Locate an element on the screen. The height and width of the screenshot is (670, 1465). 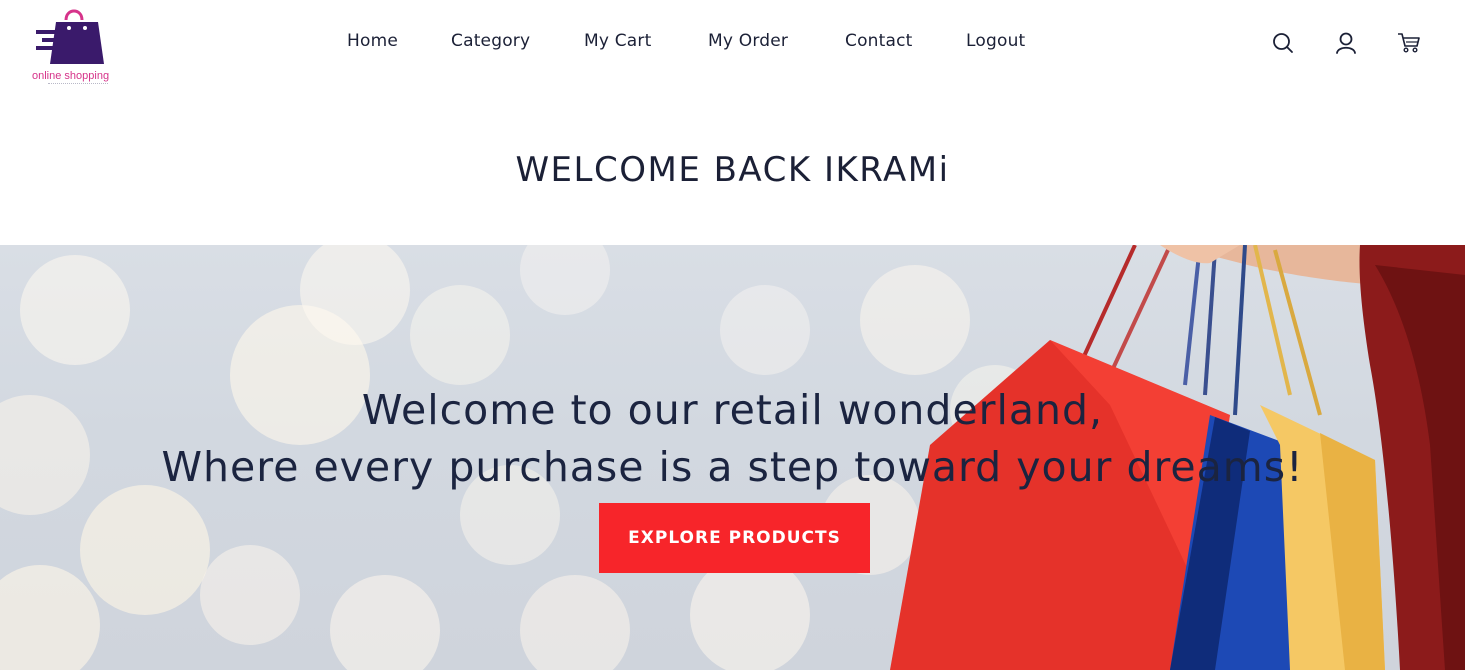
search-button is located at coordinates (1283, 43).